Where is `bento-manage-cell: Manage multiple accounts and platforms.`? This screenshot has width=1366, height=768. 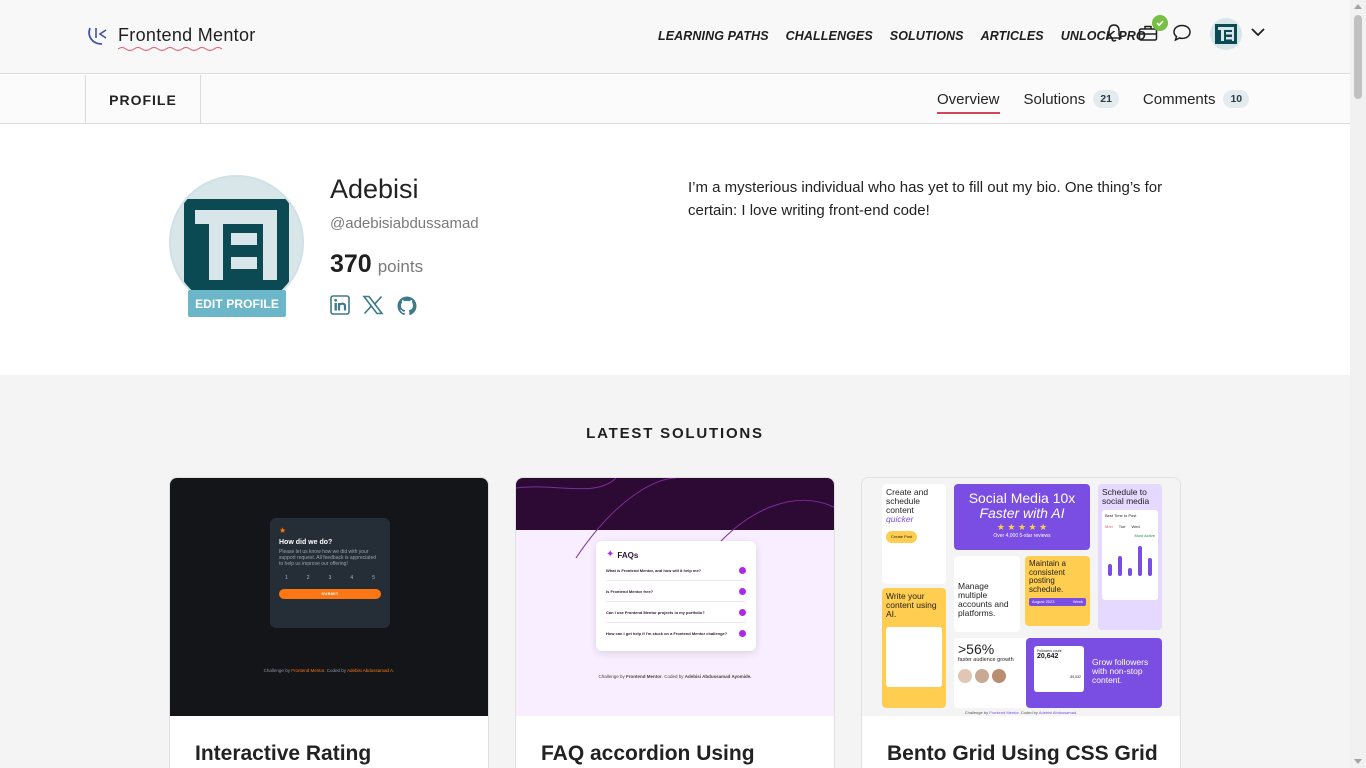 bento-manage-cell: Manage multiple accounts and platforms. is located at coordinates (987, 594).